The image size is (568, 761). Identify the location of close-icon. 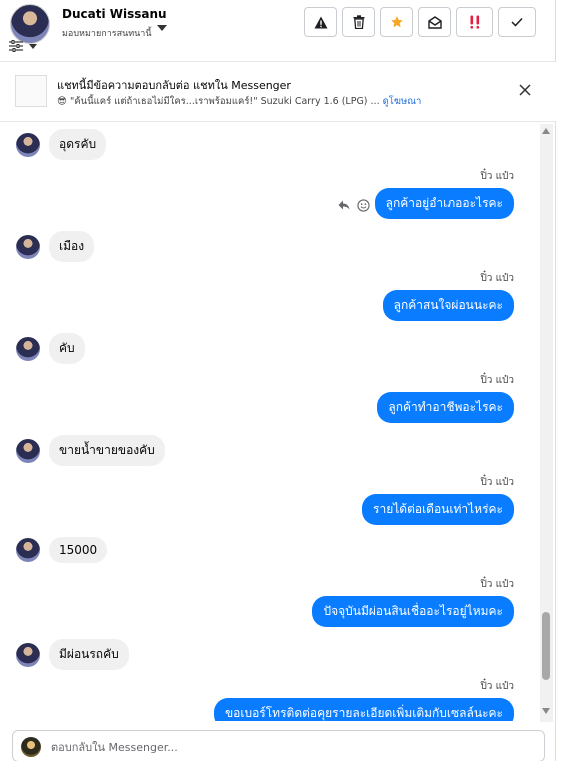
(525, 90).